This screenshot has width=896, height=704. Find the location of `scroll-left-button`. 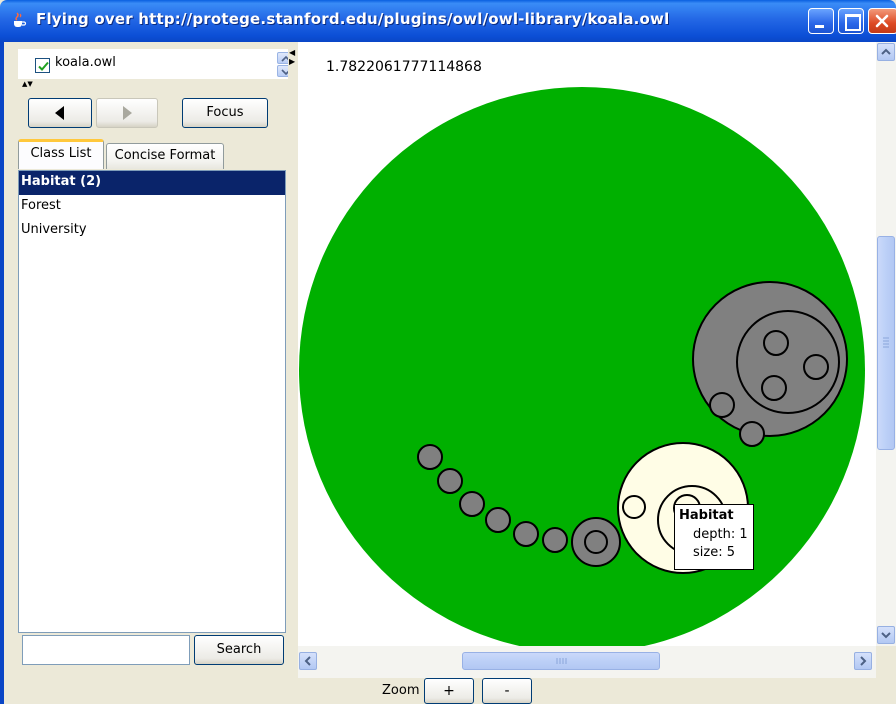

scroll-left-button is located at coordinates (308, 661).